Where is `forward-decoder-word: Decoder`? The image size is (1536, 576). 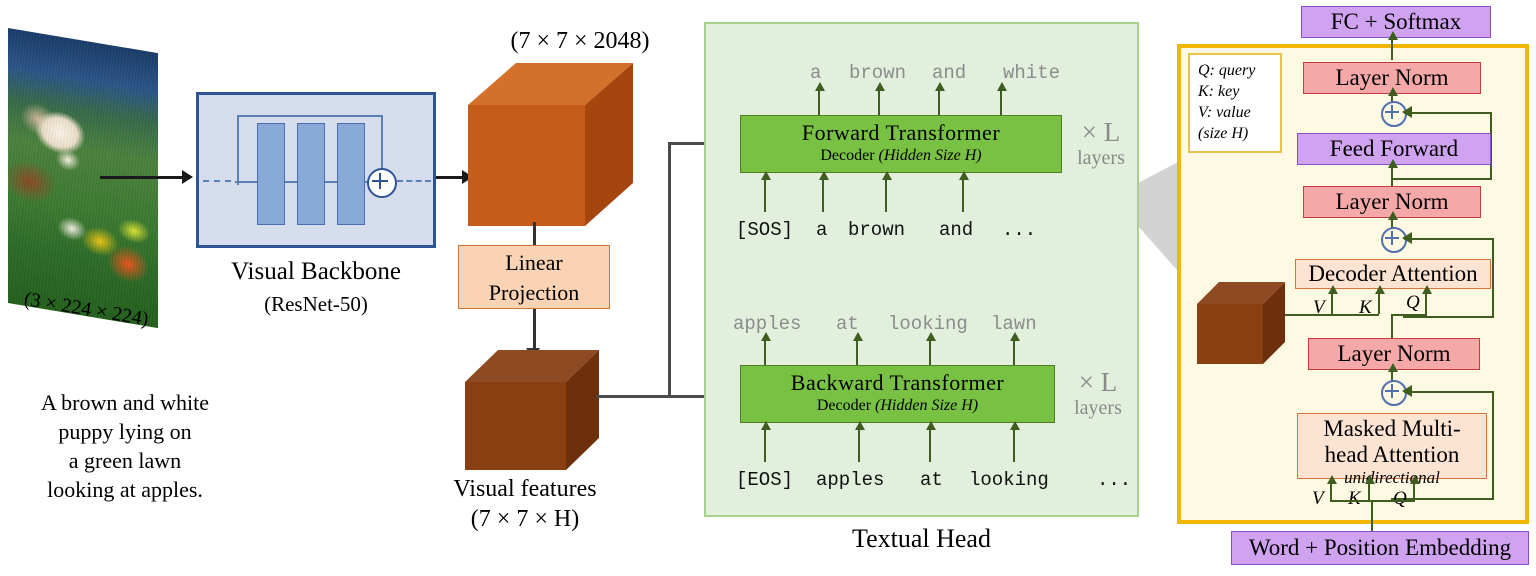 forward-decoder-word: Decoder is located at coordinates (849, 155).